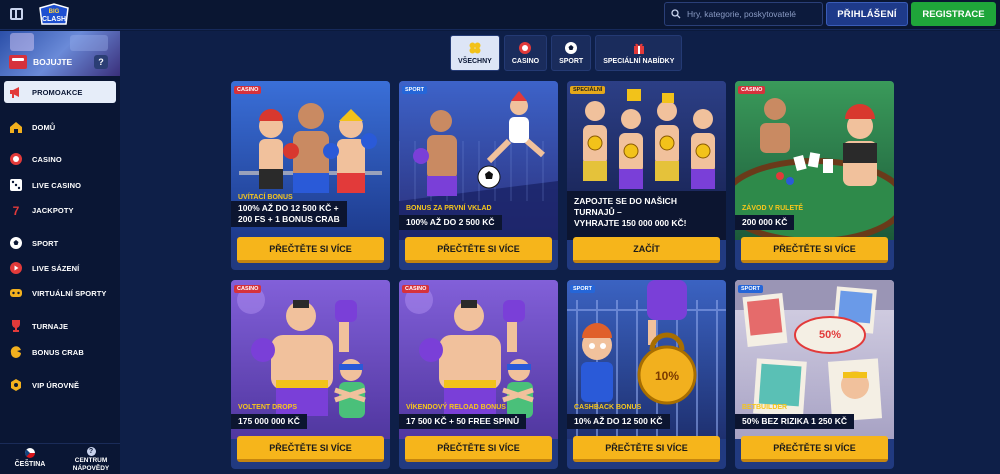 The width and height of the screenshot is (1000, 474). I want to click on sidebar-item-dom-: DOMŮ, so click(60, 127).